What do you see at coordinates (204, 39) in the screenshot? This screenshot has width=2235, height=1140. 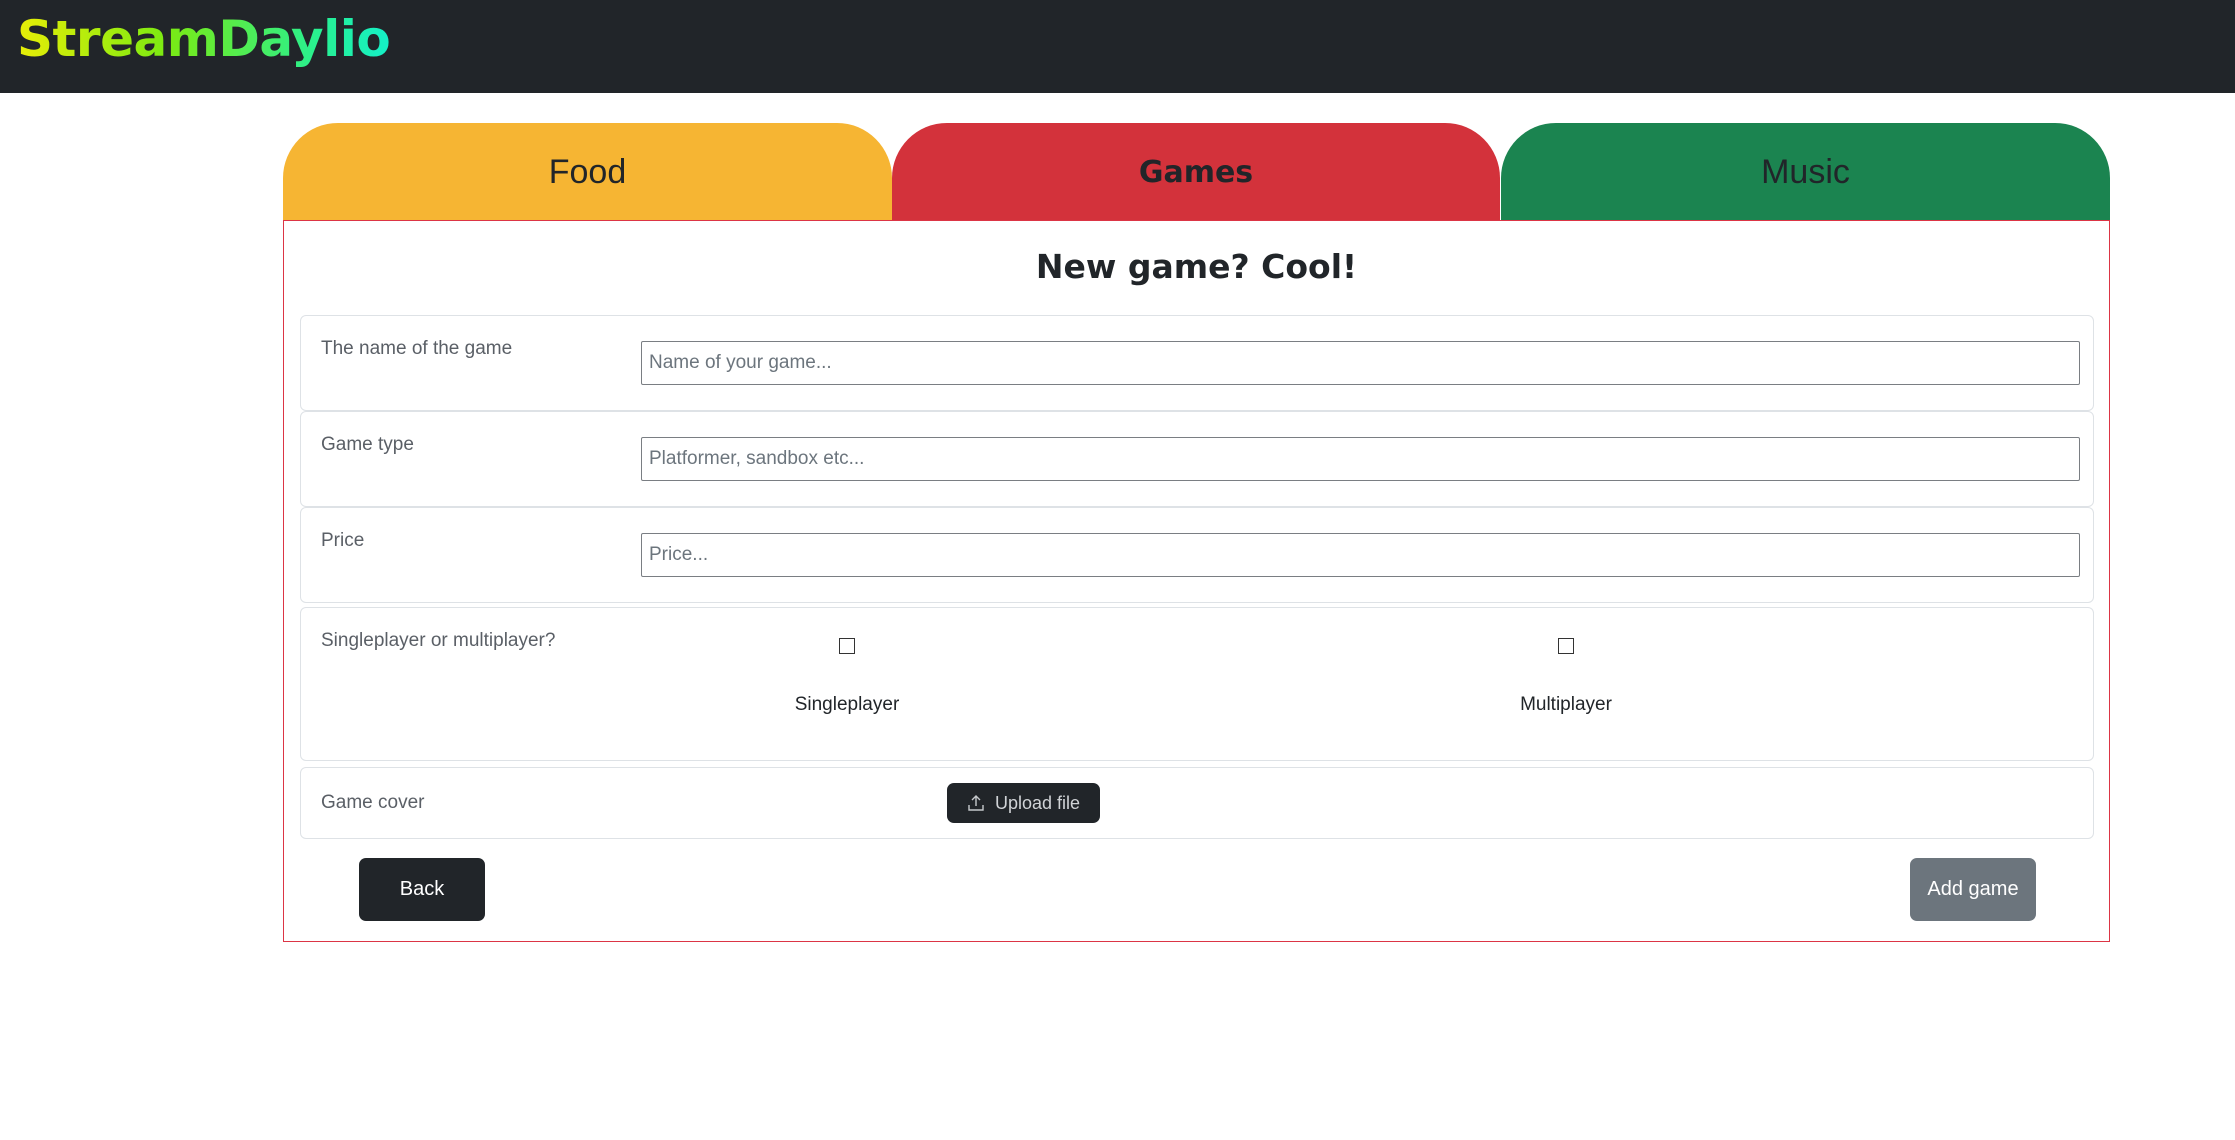 I see `brand-logo: StreamDaylio` at bounding box center [204, 39].